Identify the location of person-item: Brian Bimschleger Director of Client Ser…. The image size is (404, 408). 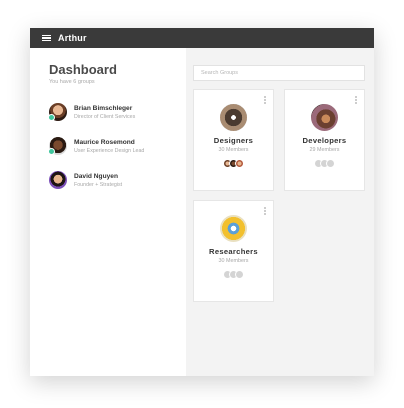
(117, 112).